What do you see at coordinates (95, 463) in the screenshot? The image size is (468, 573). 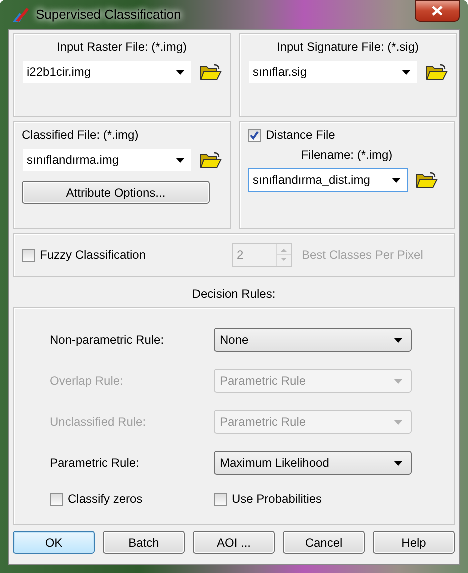 I see `rule-label: Parametric Rule:` at bounding box center [95, 463].